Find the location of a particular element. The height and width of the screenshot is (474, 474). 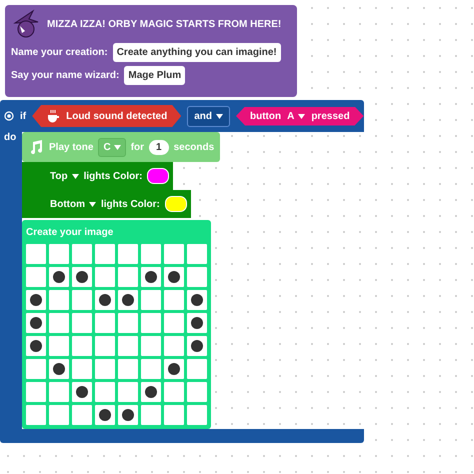

duration-field: 1 is located at coordinates (159, 147).